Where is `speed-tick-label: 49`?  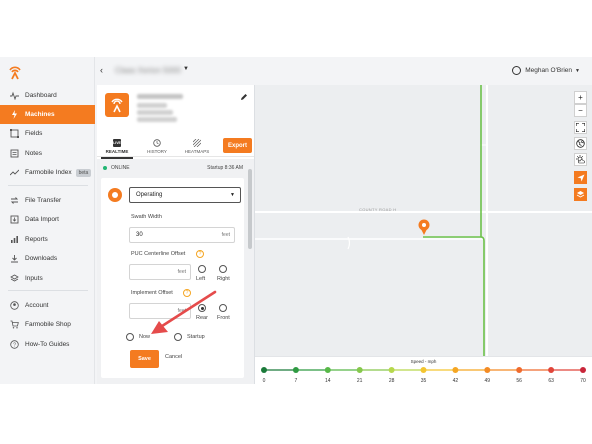 speed-tick-label: 49 is located at coordinates (487, 381).